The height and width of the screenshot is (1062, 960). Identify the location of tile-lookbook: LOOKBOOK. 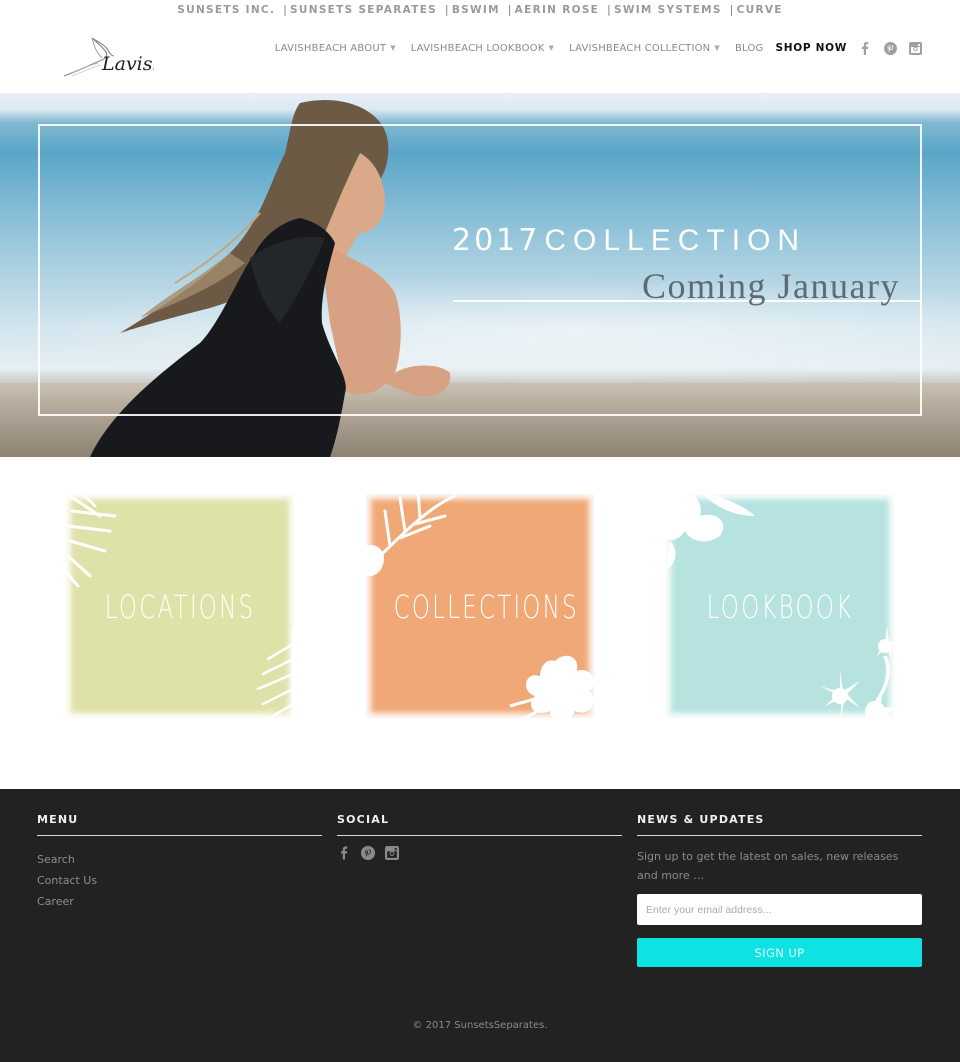
(780, 606).